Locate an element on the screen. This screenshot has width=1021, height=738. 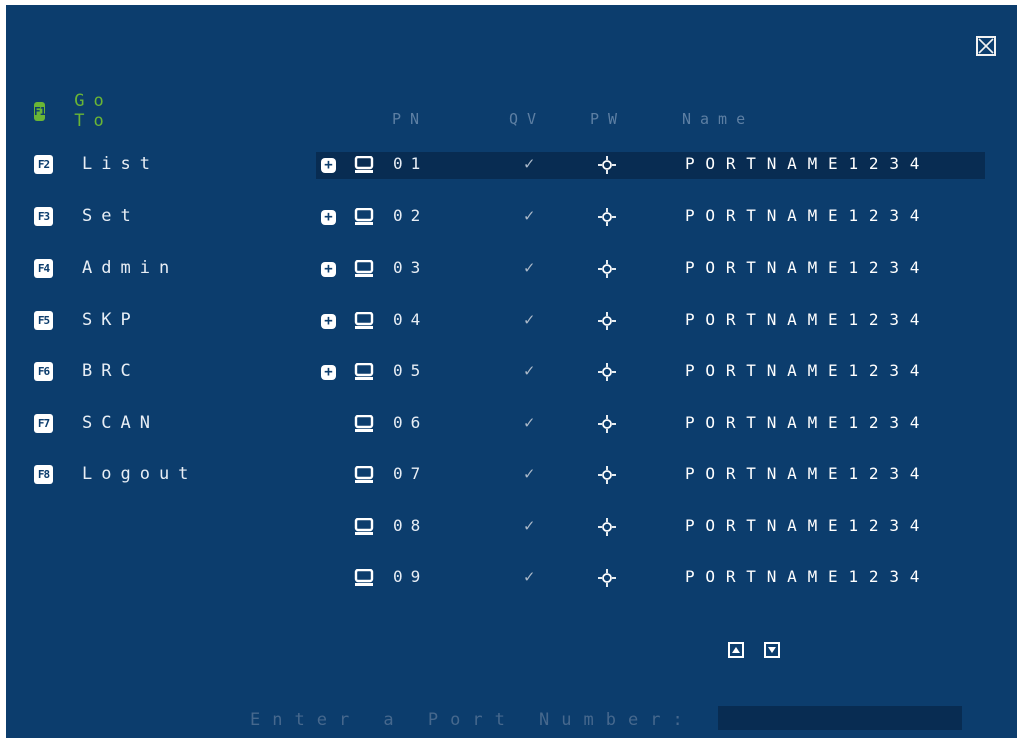
menu-item-goto: F1 Go To is located at coordinates (77, 111).